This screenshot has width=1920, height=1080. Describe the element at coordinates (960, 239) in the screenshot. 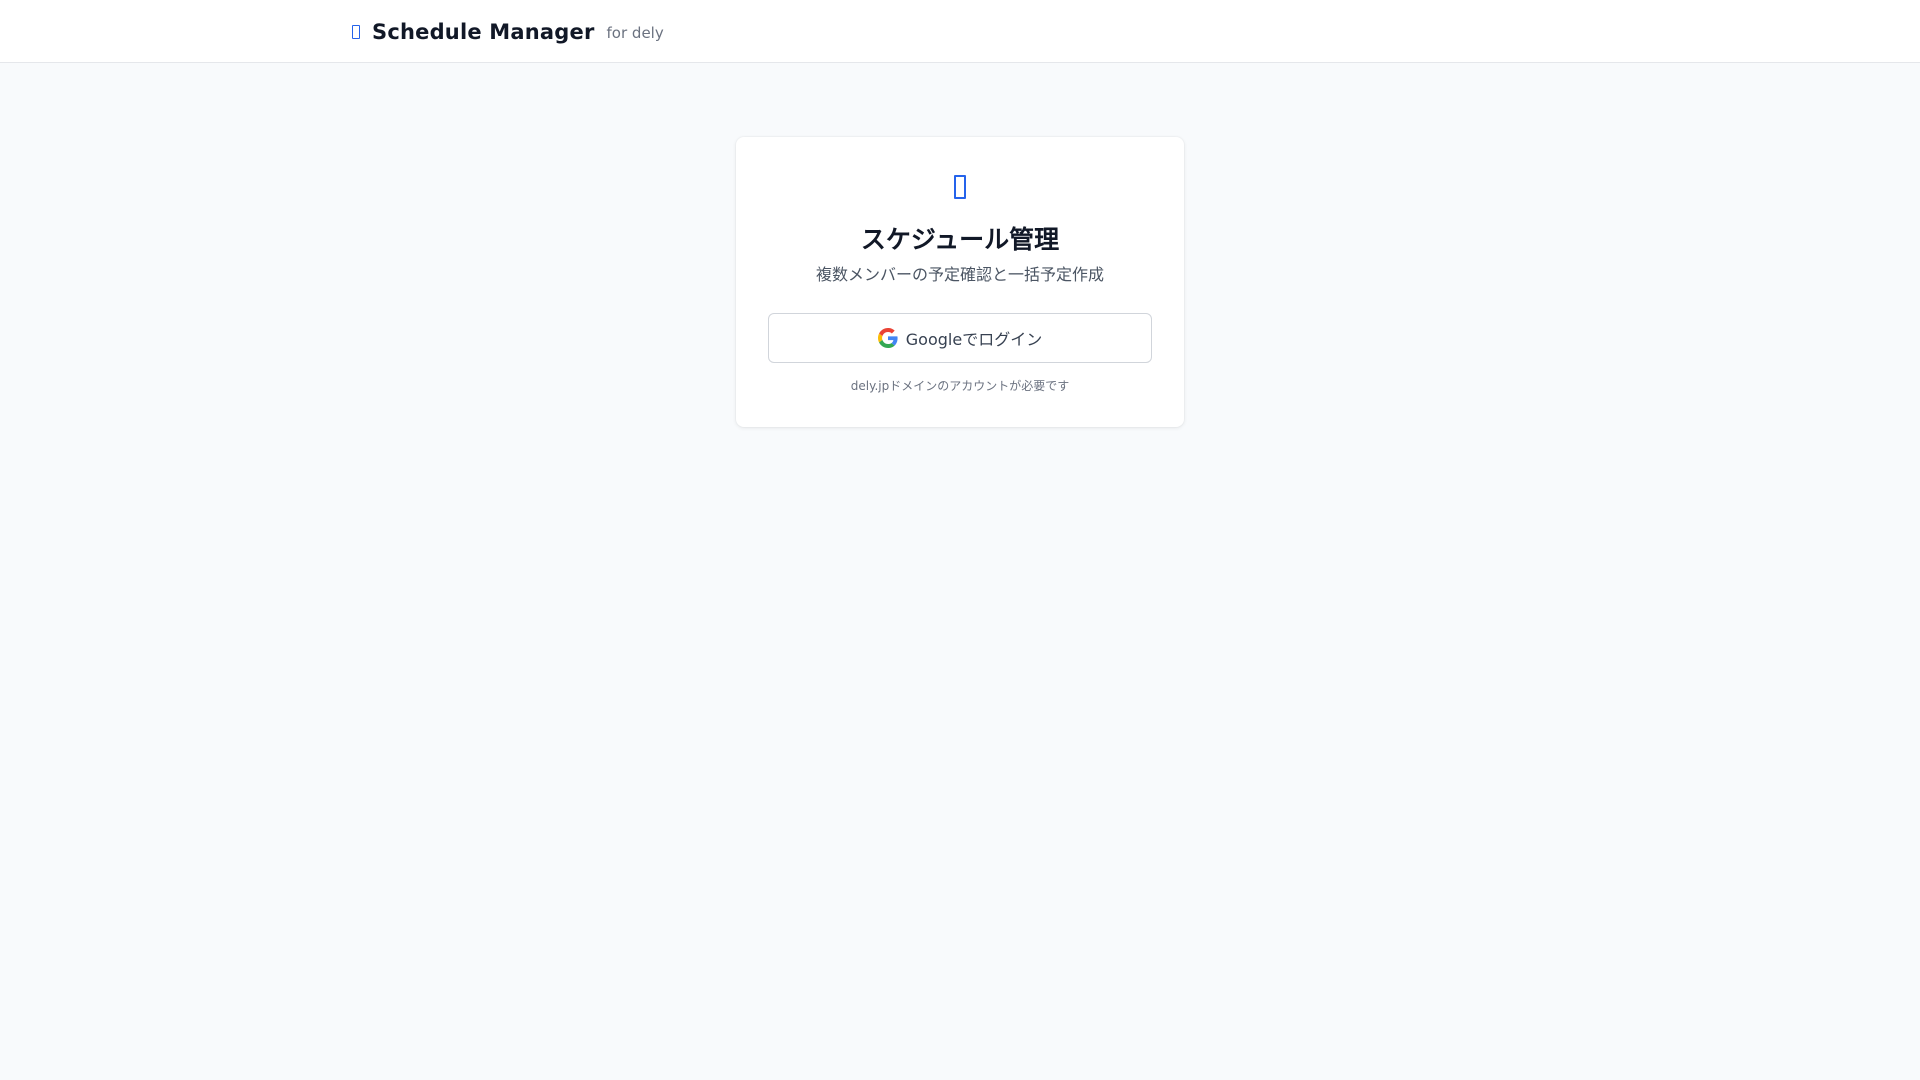

I see `login-title: スケジュール管理` at that location.